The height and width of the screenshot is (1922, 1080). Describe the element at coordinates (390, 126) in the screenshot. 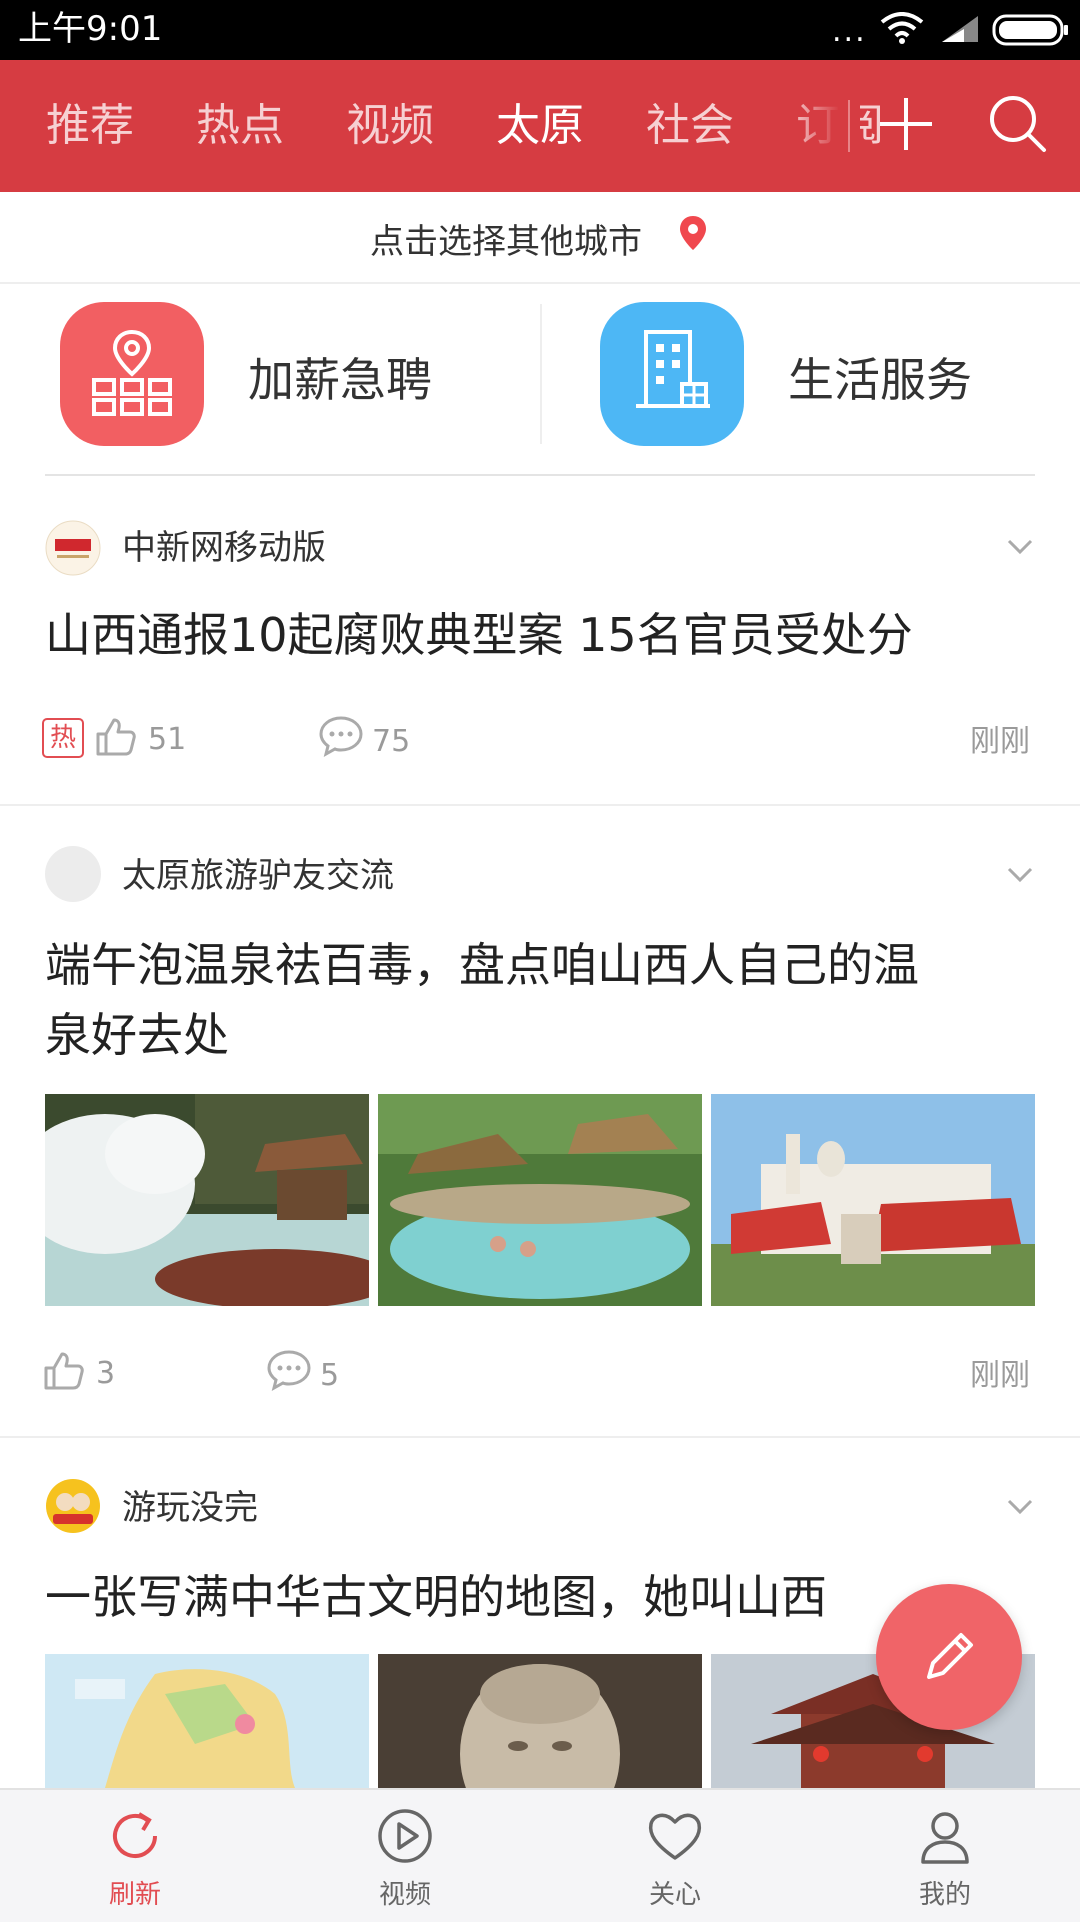

I see `tab-video: 视频` at that location.